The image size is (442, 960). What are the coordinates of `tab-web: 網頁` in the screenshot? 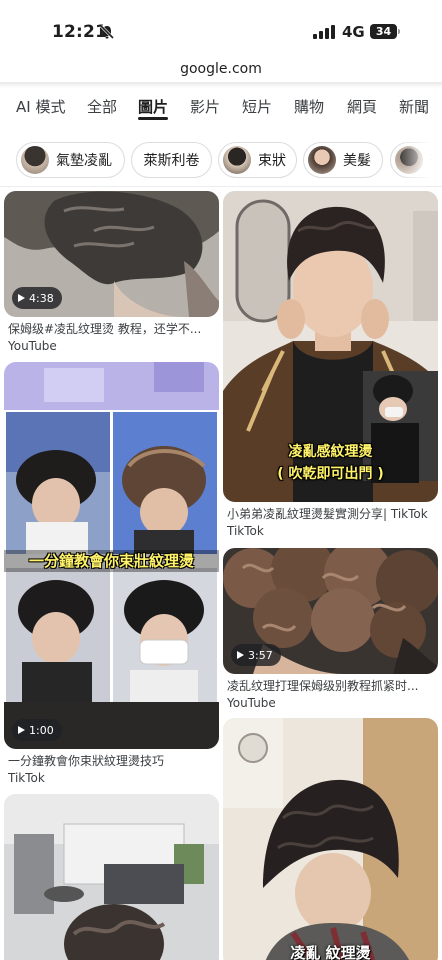 It's located at (362, 111).